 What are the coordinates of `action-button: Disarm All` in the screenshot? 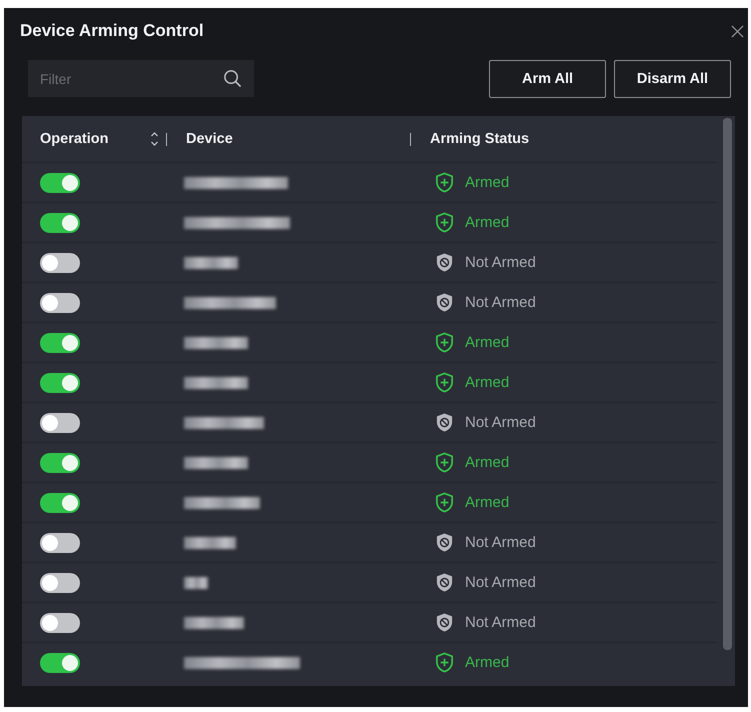 It's located at (672, 79).